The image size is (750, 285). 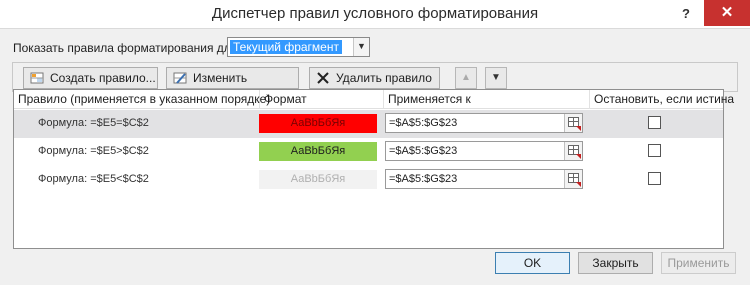 I want to click on move-down-button: ▼, so click(x=496, y=78).